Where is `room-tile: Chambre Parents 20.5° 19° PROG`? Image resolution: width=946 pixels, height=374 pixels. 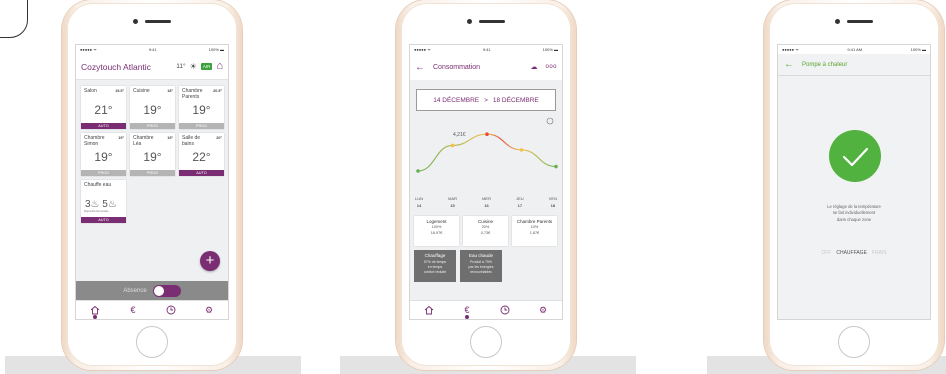 room-tile: Chambre Parents 20.5° 19° PROG is located at coordinates (201, 107).